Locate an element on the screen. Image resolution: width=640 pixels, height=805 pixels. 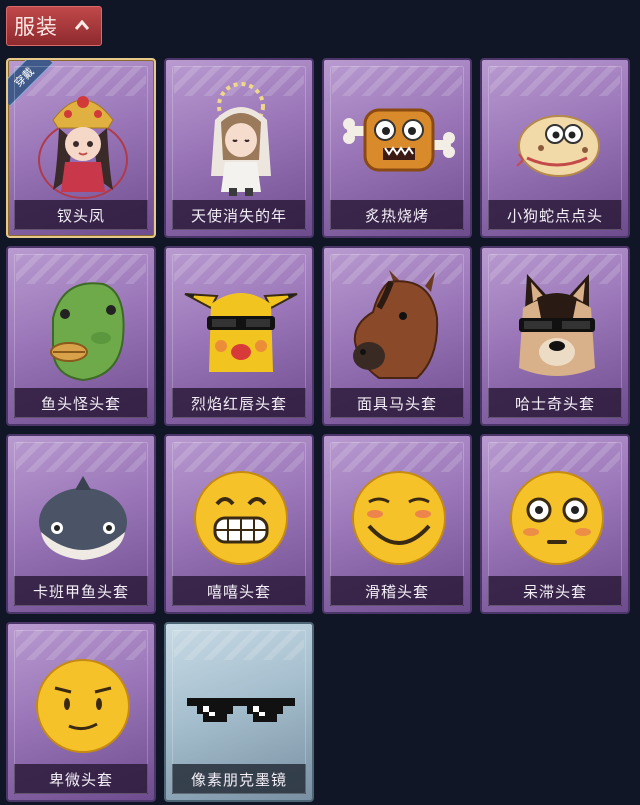
costume-card-14: 像素朋克墨镜 is located at coordinates (239, 712).